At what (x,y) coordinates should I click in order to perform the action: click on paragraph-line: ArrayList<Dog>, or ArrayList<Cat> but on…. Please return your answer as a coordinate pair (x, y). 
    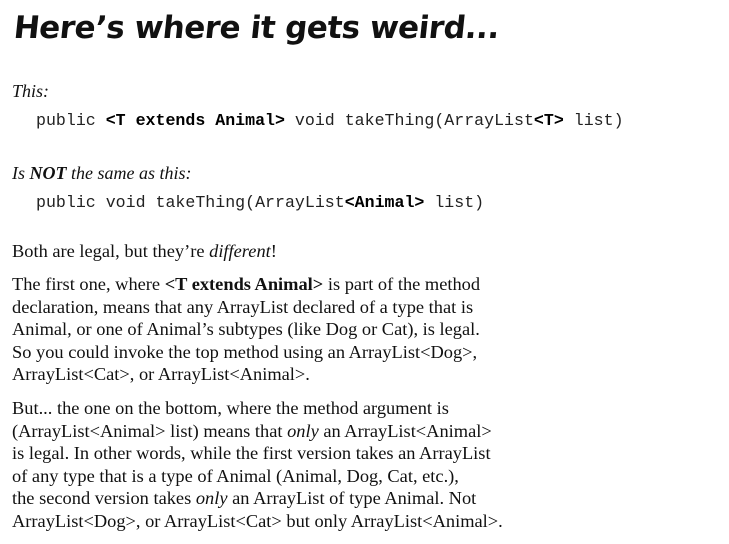
    Looking at the image, I should click on (257, 520).